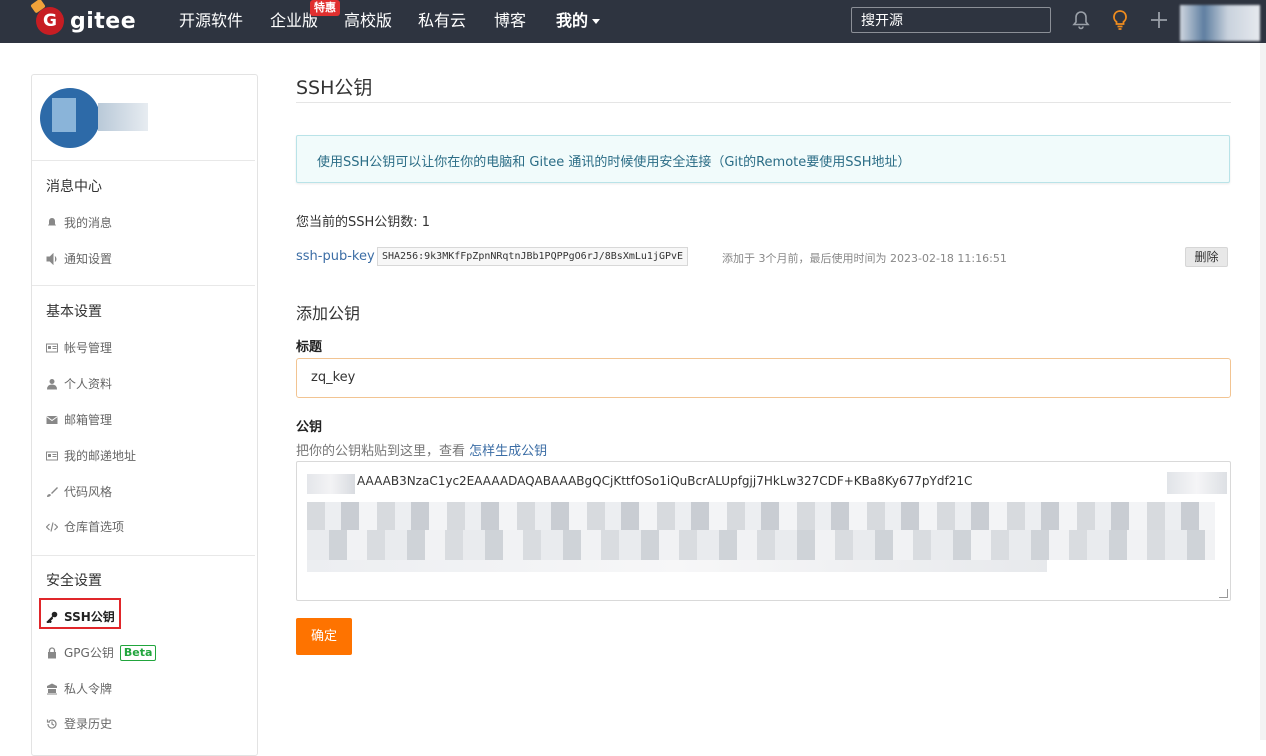  I want to click on sidebar-item-account: 帐号管理, so click(79, 347).